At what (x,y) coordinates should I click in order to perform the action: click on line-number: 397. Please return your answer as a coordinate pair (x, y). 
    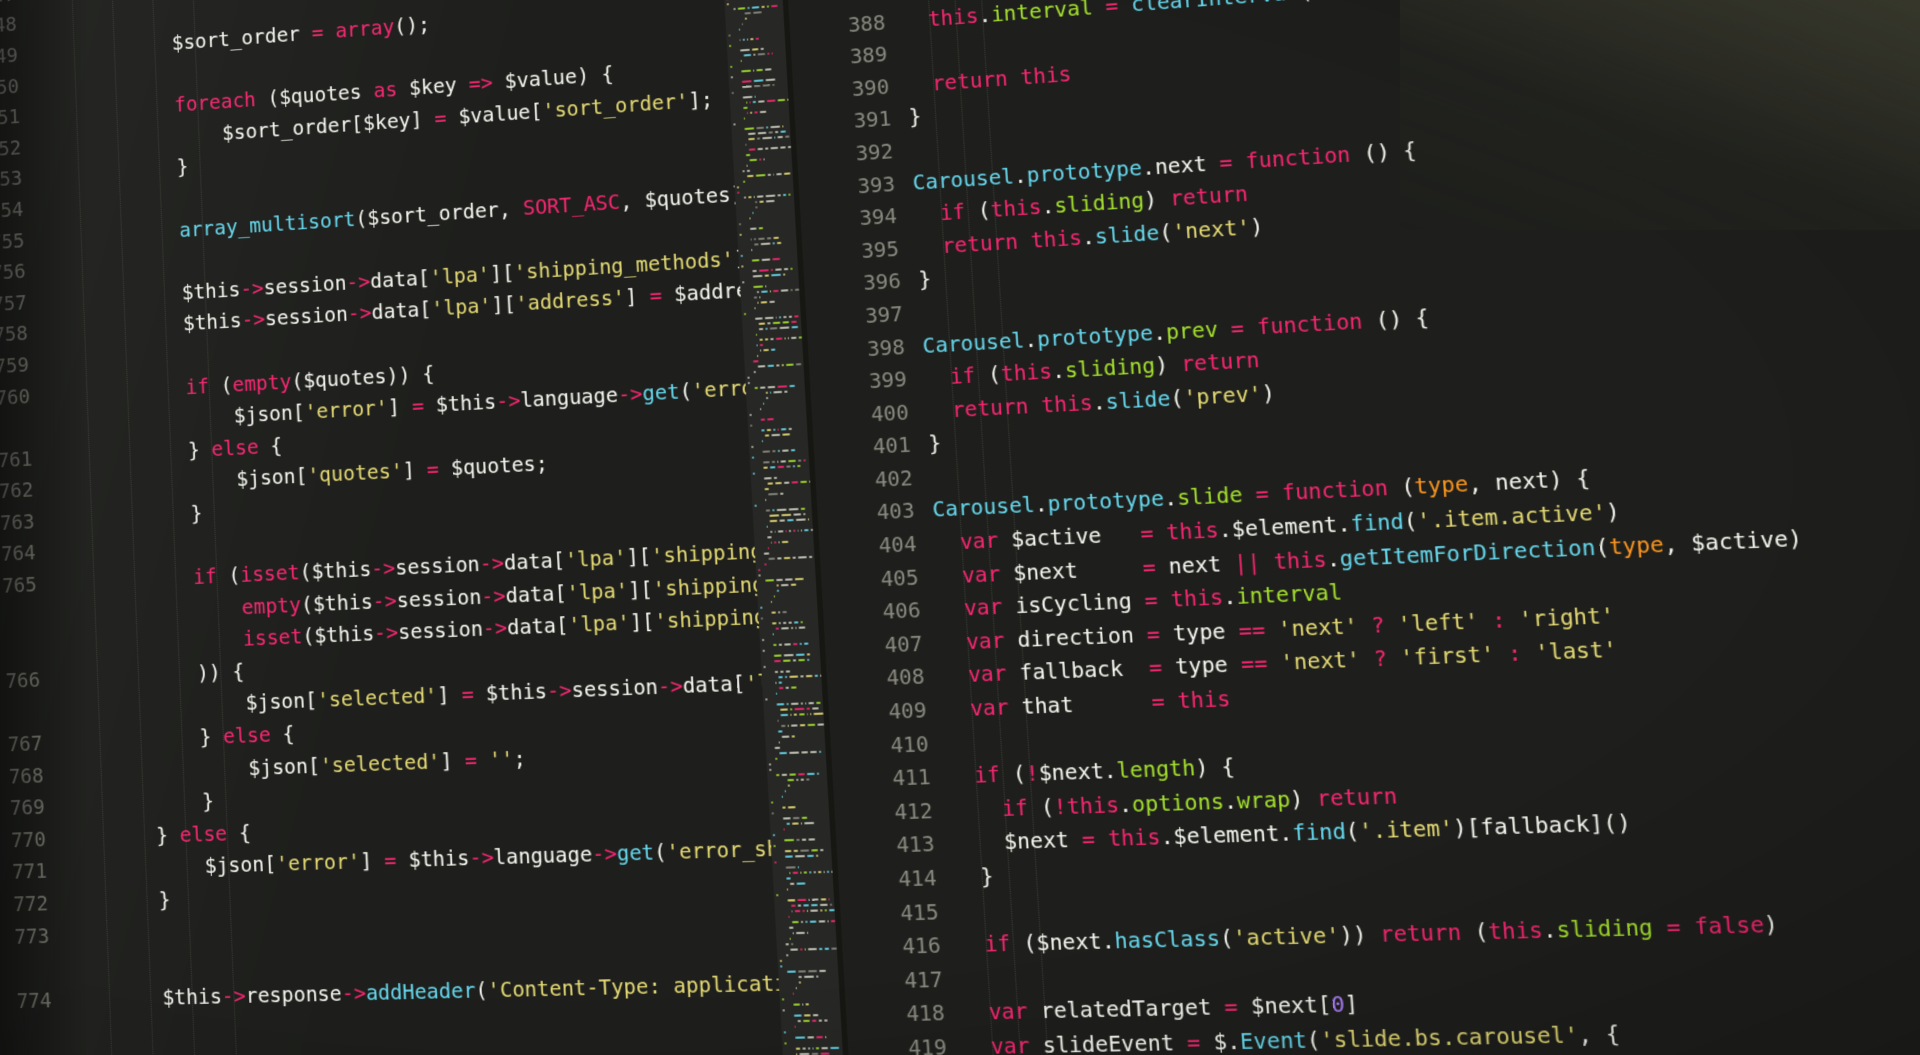
    Looking at the image, I should click on (884, 315).